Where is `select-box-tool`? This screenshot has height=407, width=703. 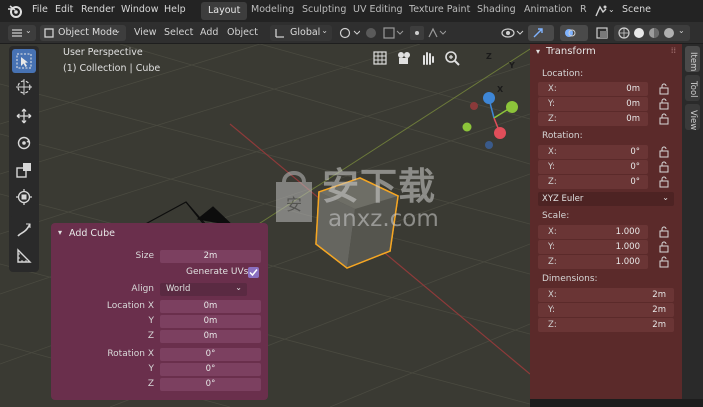
select-box-tool is located at coordinates (24, 61).